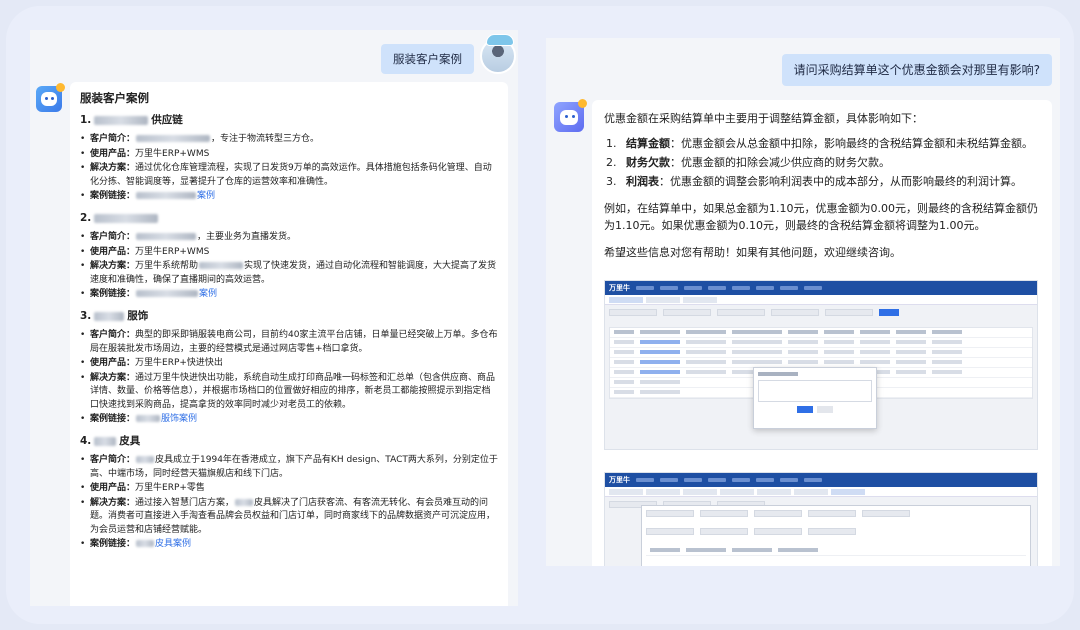  I want to click on case-link: 服饰案例, so click(179, 419).